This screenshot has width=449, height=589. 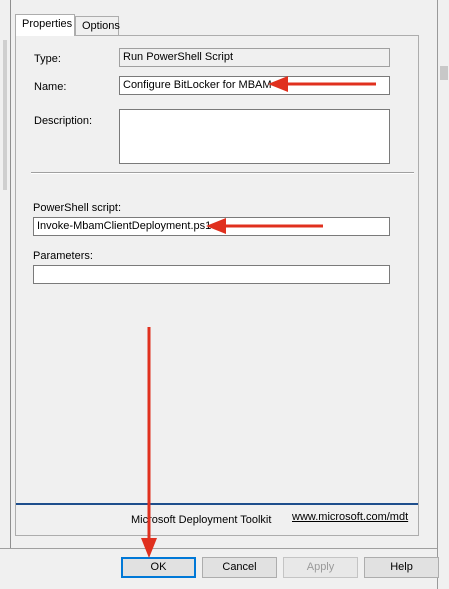 I want to click on right-scrollbar, so click(x=443, y=294).